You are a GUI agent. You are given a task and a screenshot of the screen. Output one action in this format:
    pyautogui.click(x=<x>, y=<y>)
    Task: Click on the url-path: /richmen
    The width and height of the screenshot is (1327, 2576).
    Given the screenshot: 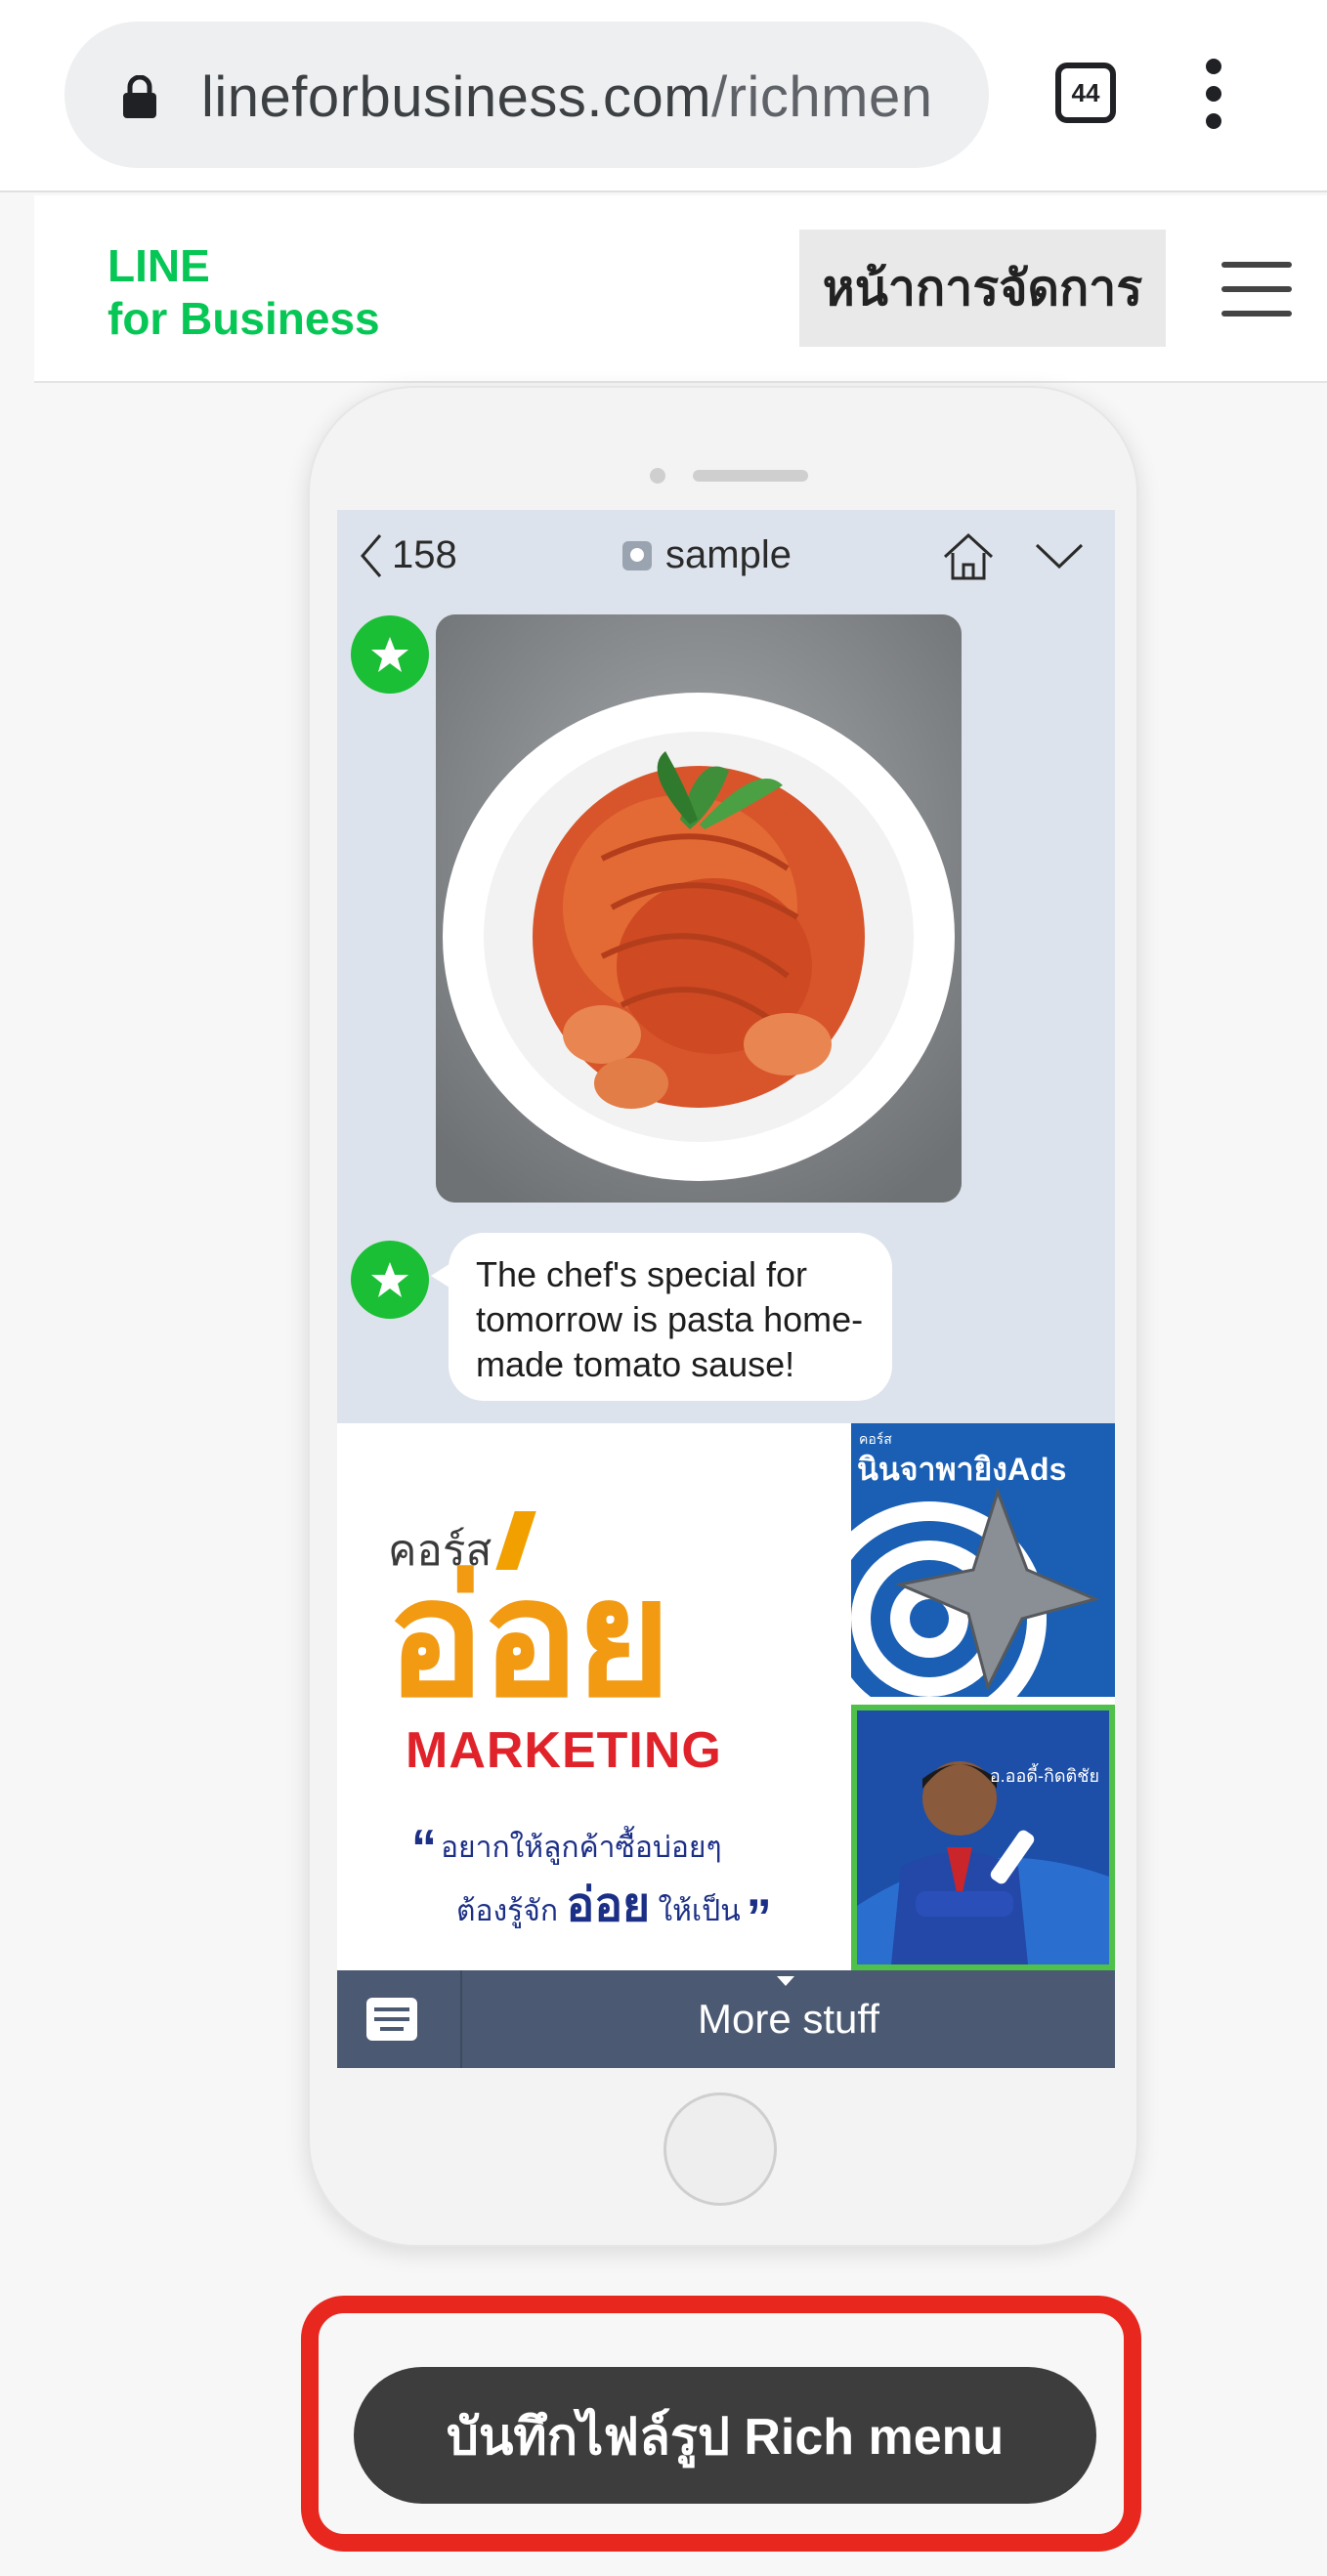 What is the action you would take?
    pyautogui.click(x=822, y=97)
    